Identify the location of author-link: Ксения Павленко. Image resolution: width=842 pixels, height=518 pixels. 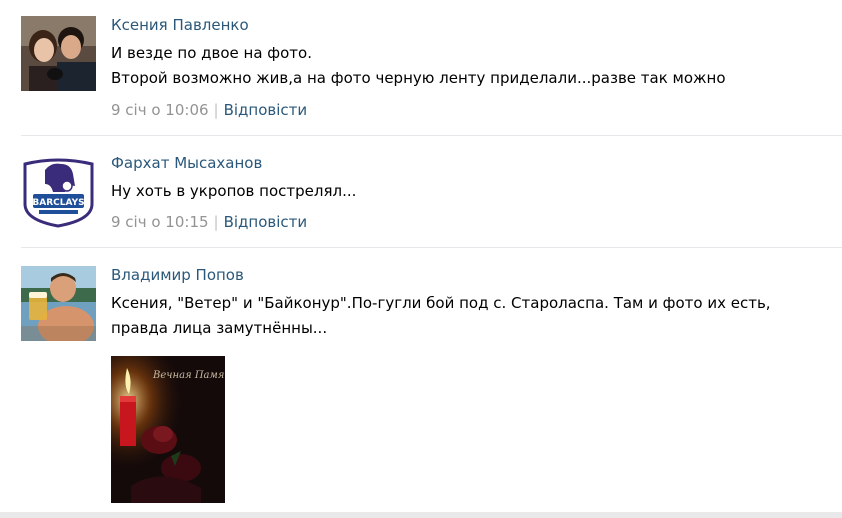
(180, 25).